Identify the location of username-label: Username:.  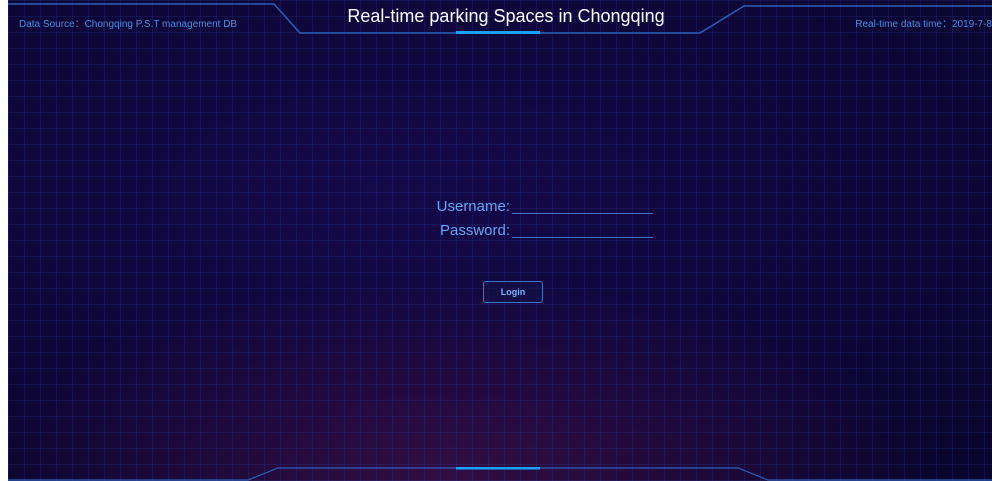
(473, 206).